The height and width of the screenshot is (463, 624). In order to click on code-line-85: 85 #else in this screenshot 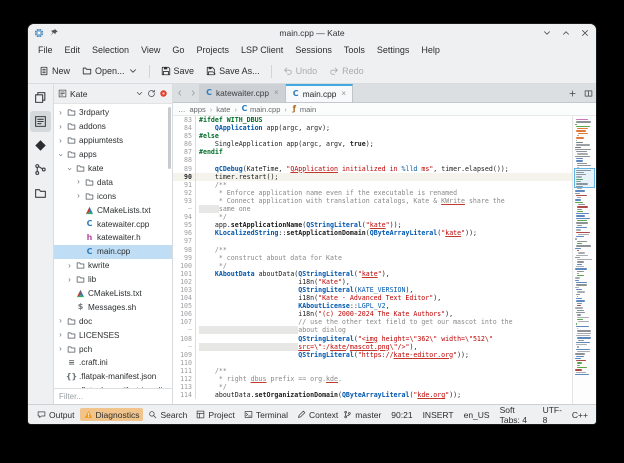, I will do `click(372, 136)`.